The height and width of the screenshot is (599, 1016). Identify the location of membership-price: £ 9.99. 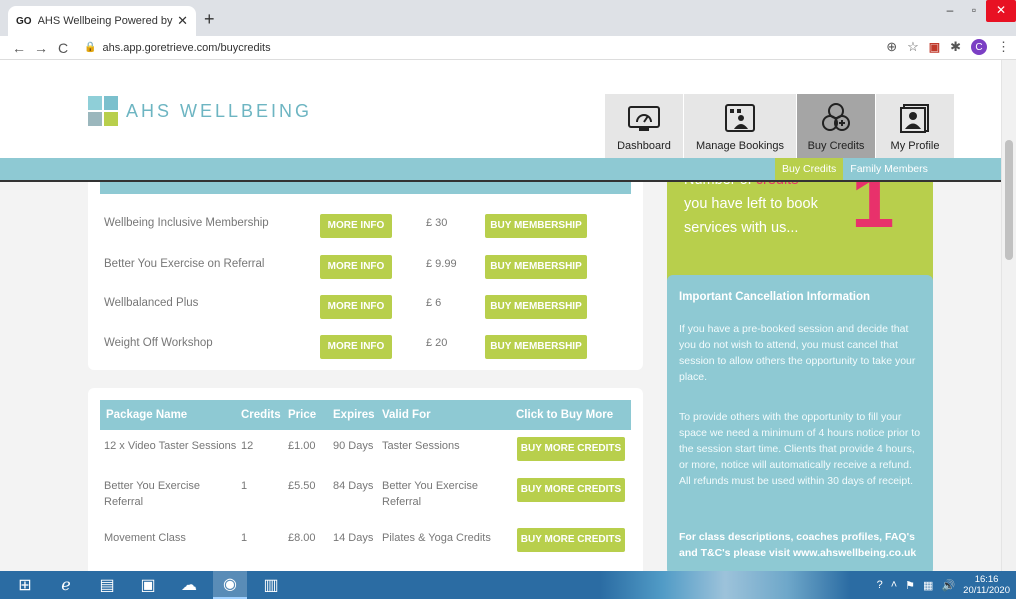
(441, 264).